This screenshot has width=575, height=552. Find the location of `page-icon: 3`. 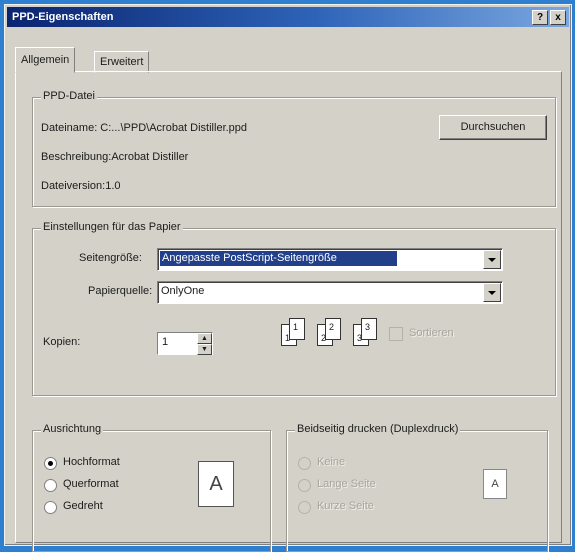

page-icon: 3 is located at coordinates (369, 329).